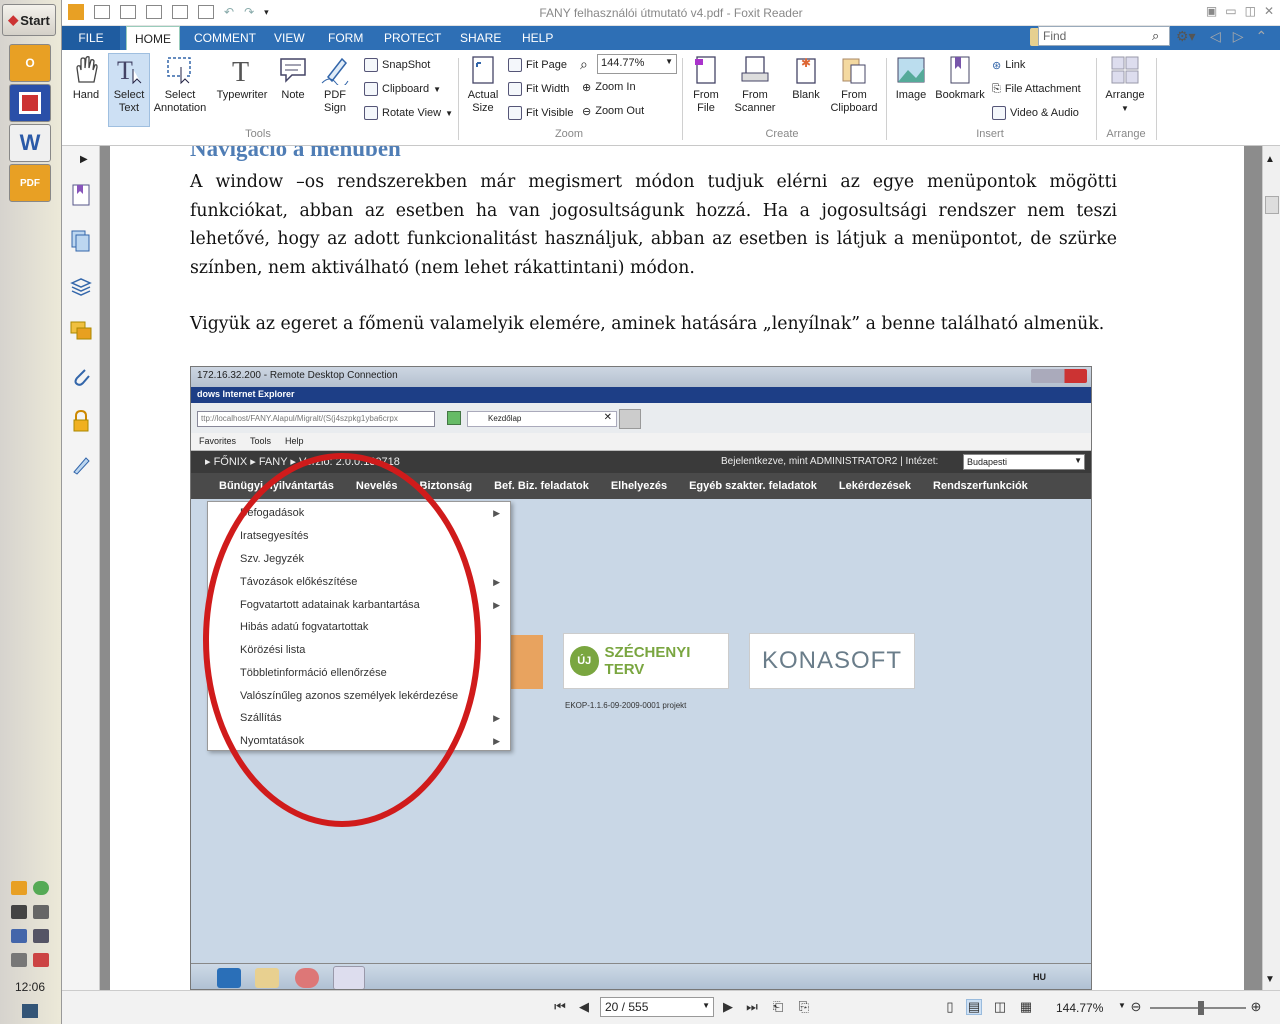  Describe the element at coordinates (755, 84) in the screenshot. I see `from-scanner-button: From Scanner` at that location.